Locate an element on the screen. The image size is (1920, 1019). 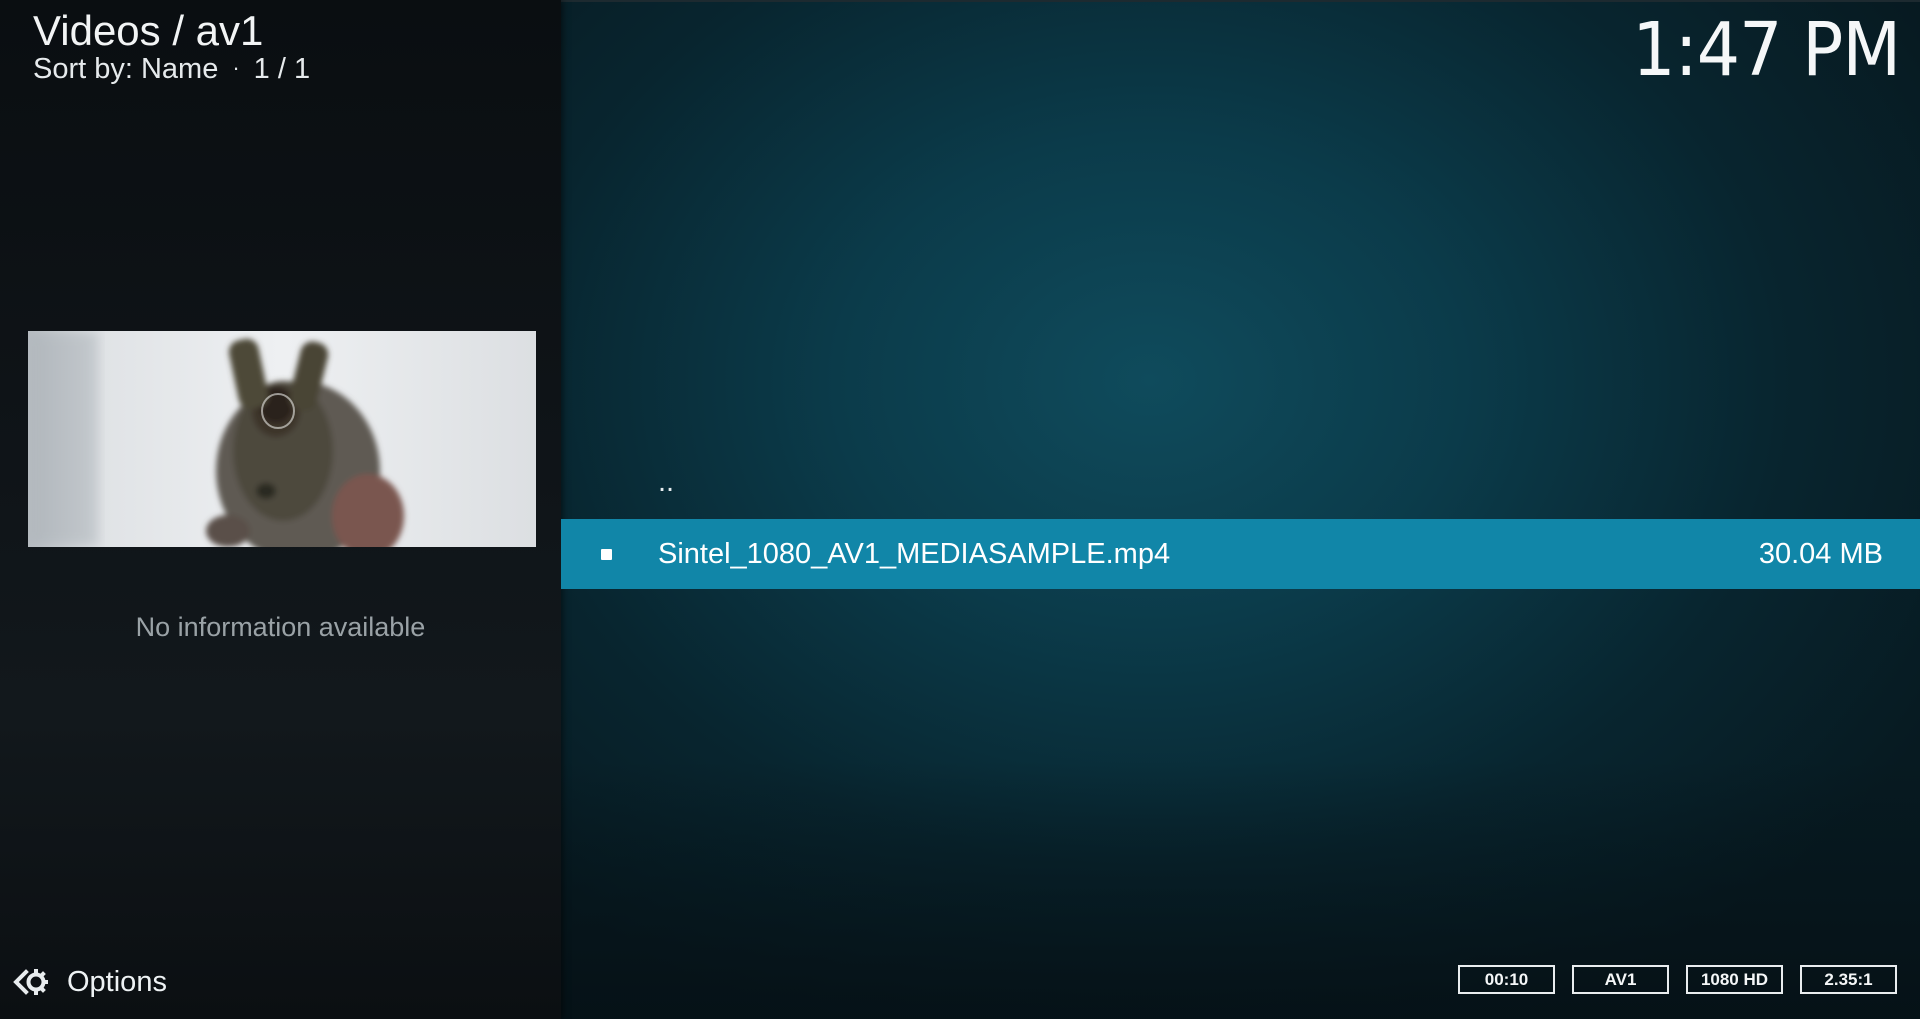
resolution-flag: 1080 HD is located at coordinates (1734, 979).